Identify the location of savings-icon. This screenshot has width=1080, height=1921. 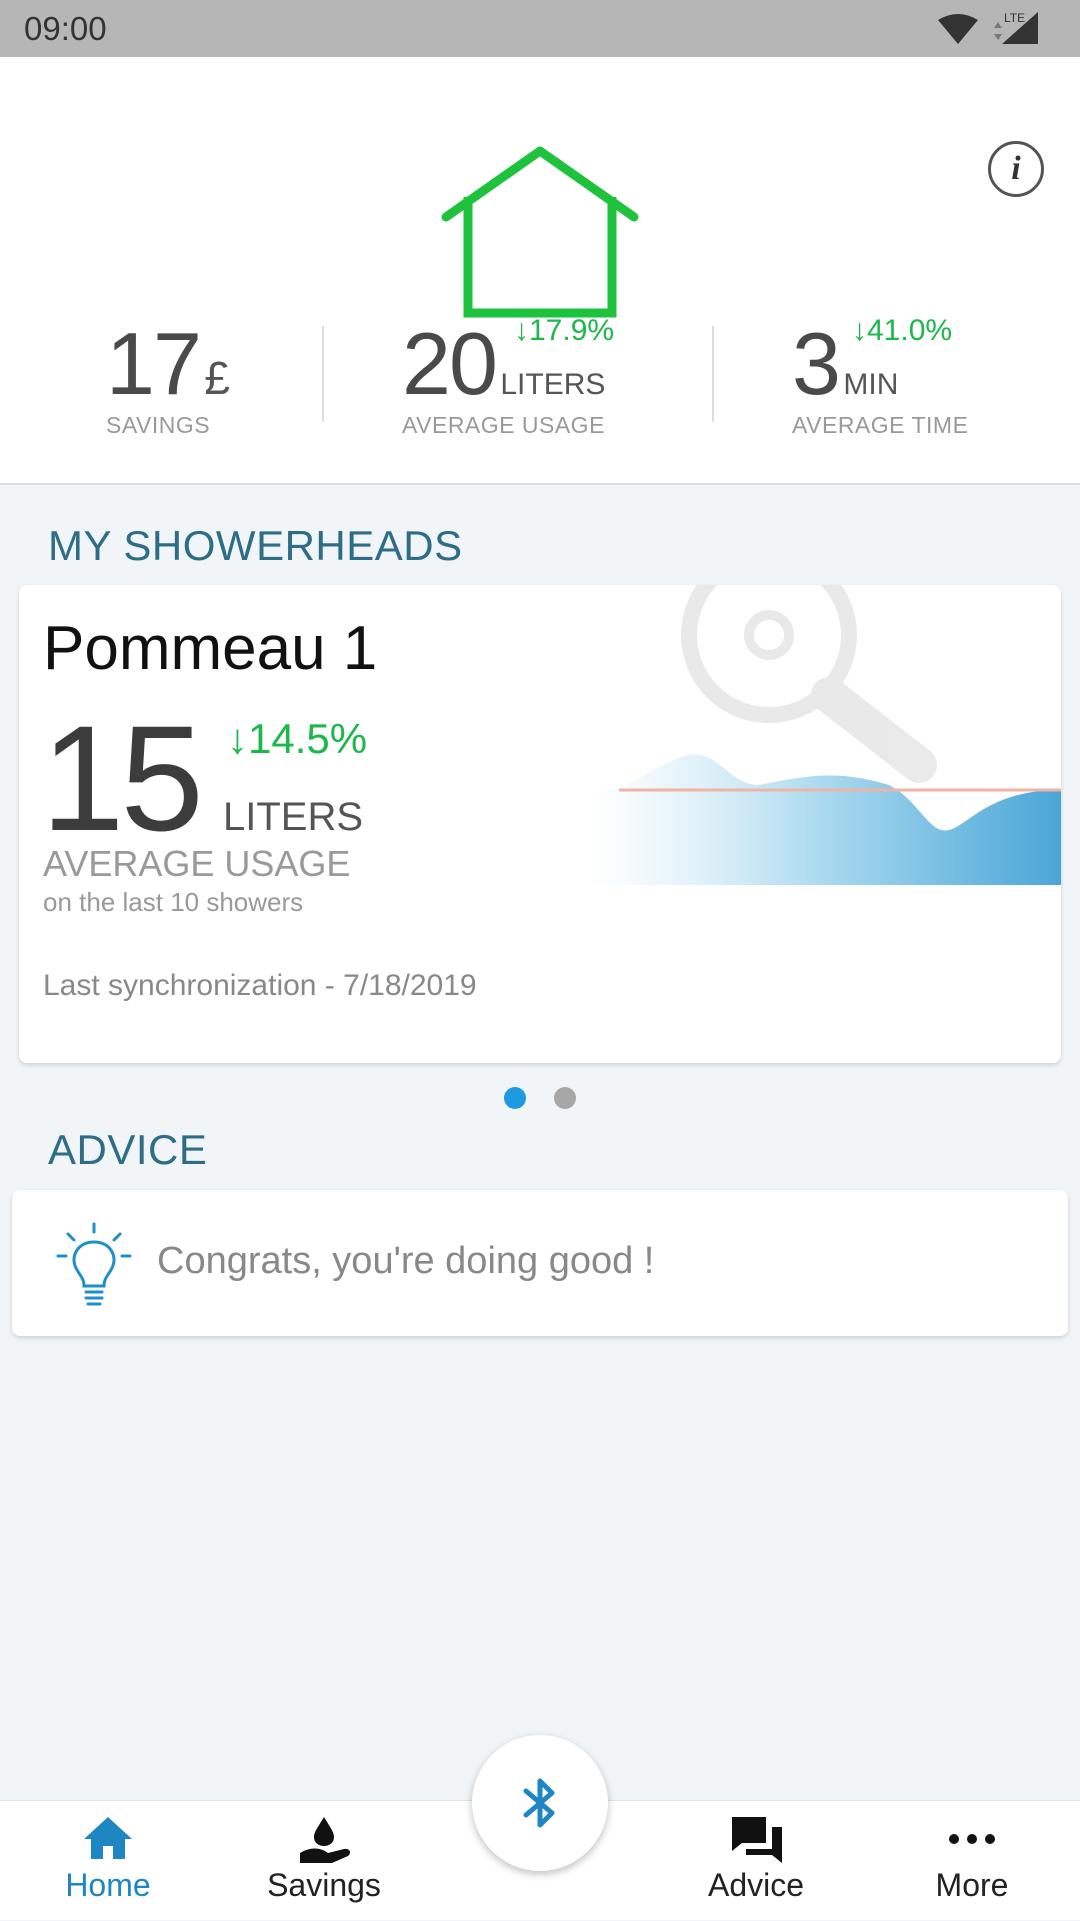
(325, 1840).